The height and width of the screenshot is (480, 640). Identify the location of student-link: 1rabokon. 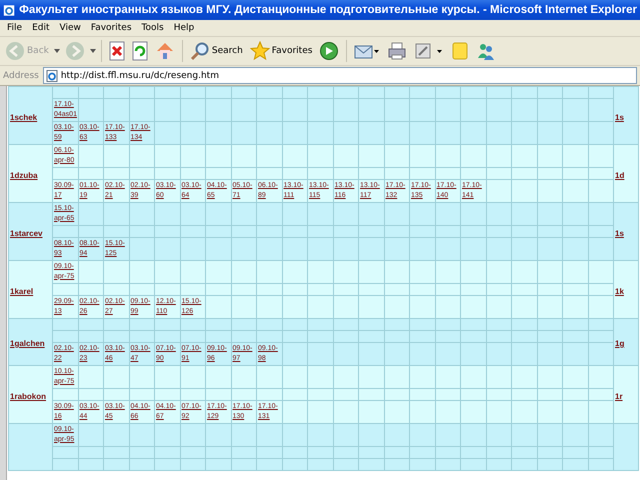
(28, 396).